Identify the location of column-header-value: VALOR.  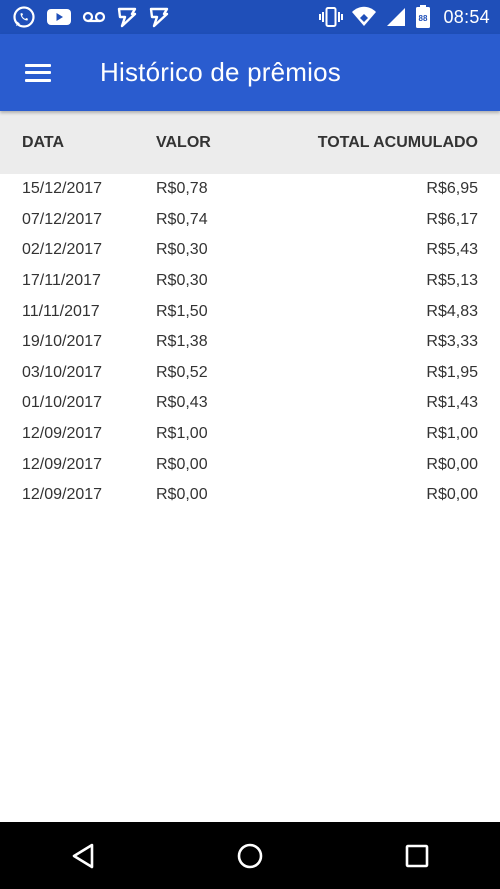
(183, 142).